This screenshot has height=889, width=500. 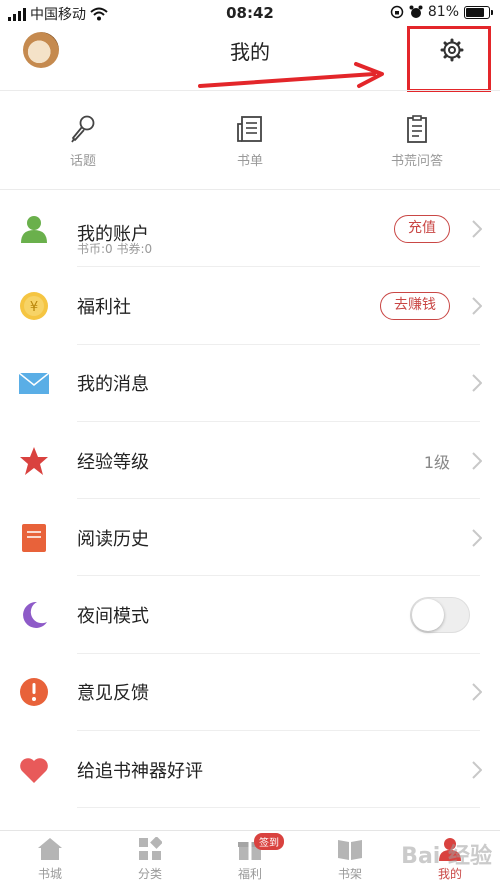 What do you see at coordinates (113, 462) in the screenshot?
I see `menu-item-label: 经验等级` at bounding box center [113, 462].